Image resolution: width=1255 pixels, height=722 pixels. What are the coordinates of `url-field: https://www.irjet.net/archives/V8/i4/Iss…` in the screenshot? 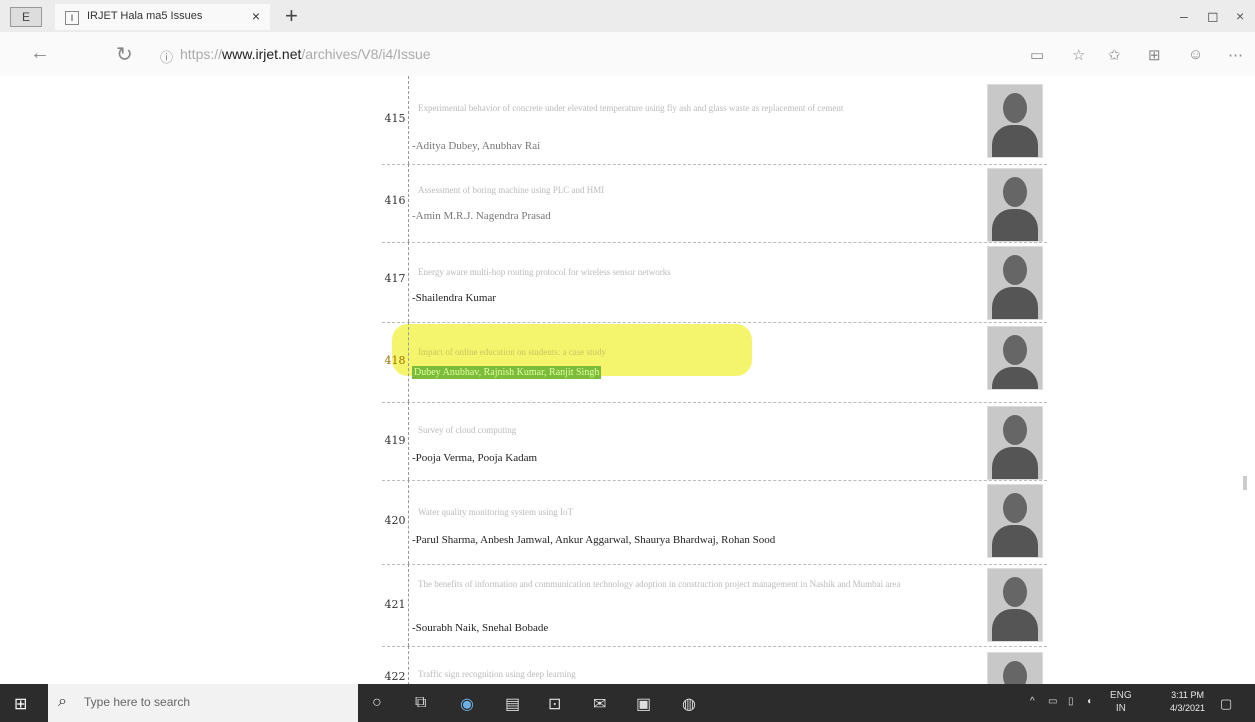 It's located at (305, 54).